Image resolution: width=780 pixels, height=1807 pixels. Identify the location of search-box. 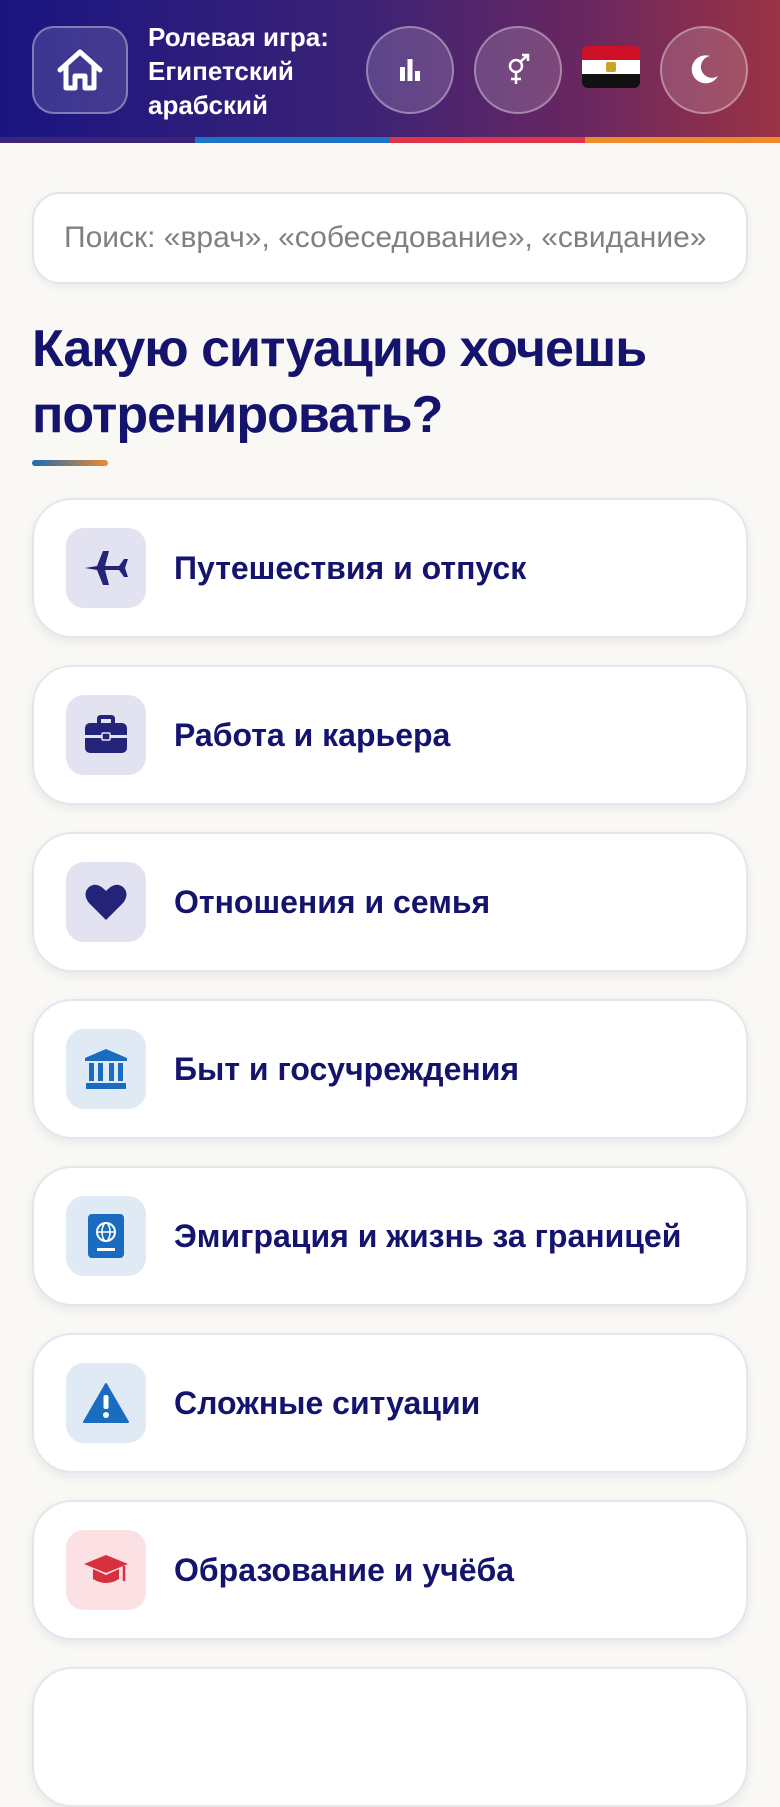
(390, 238).